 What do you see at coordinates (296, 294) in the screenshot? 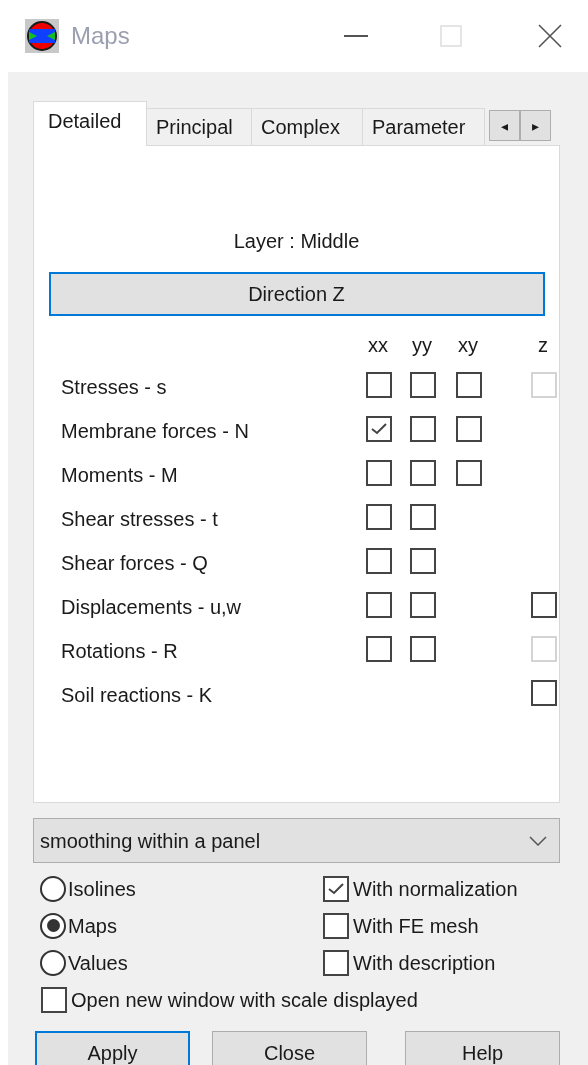
I see `direction-button: Direction Z` at bounding box center [296, 294].